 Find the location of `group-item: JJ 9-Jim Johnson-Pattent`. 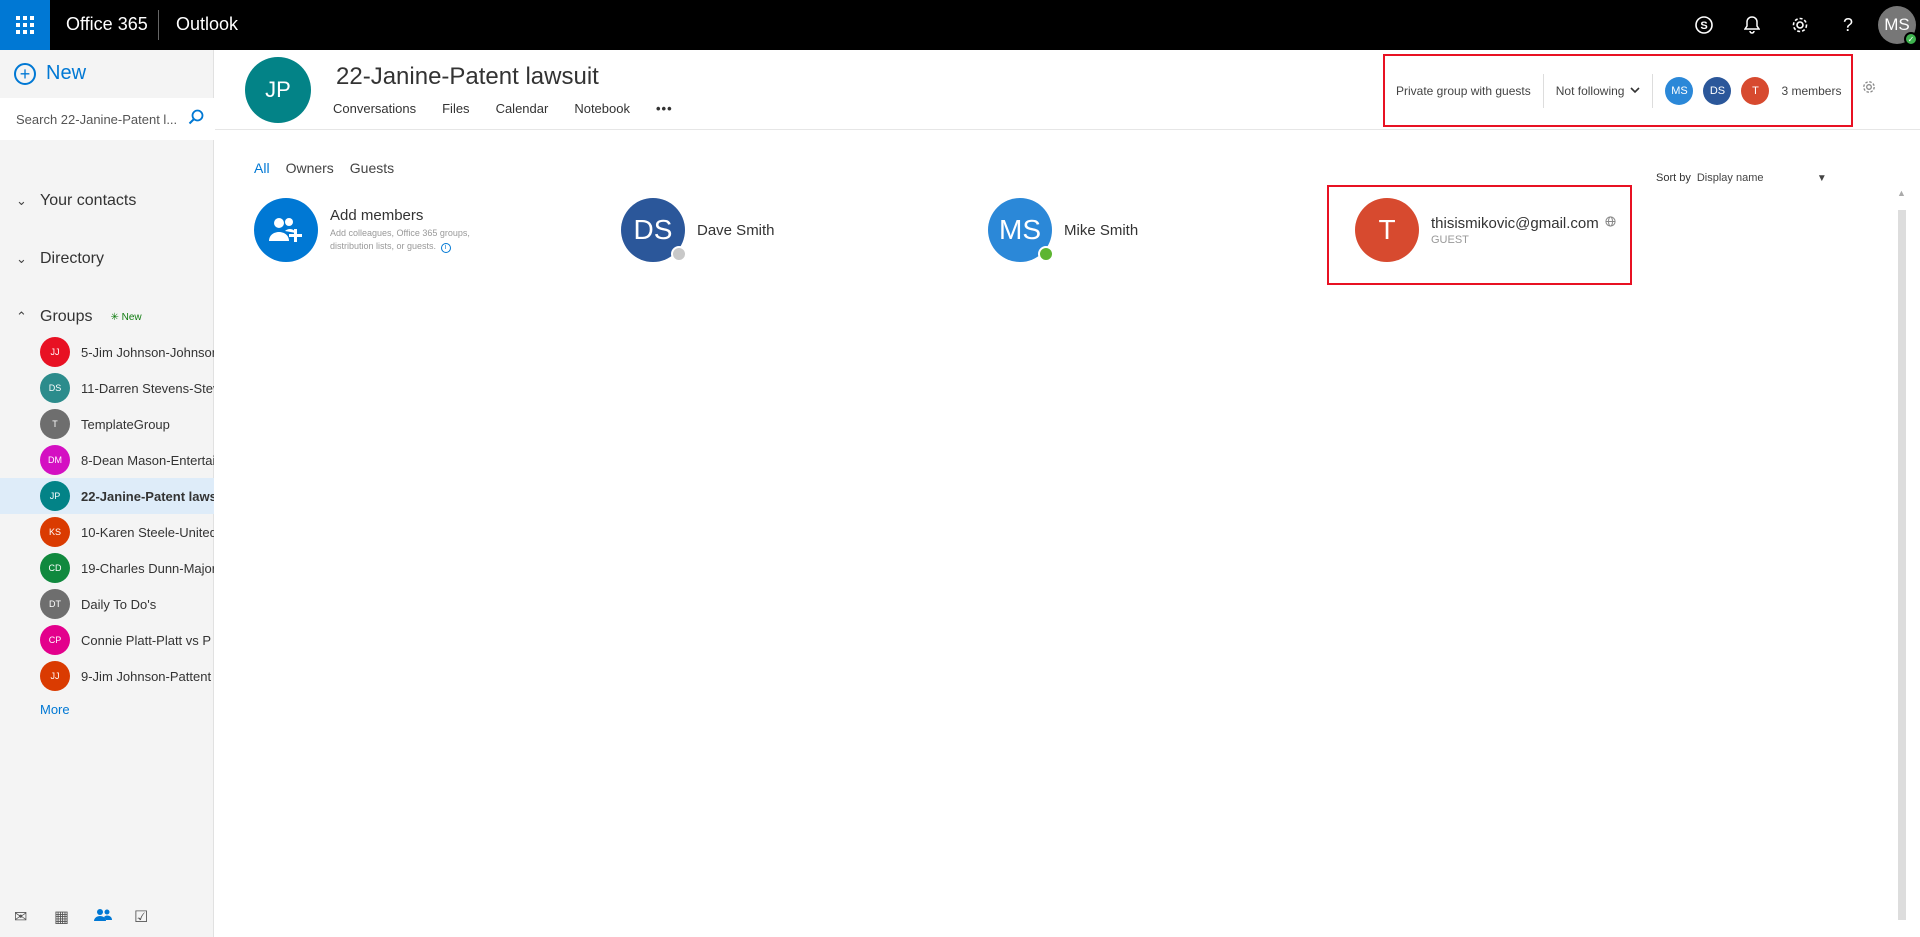

group-item: JJ 9-Jim Johnson-Pattent is located at coordinates (107, 676).